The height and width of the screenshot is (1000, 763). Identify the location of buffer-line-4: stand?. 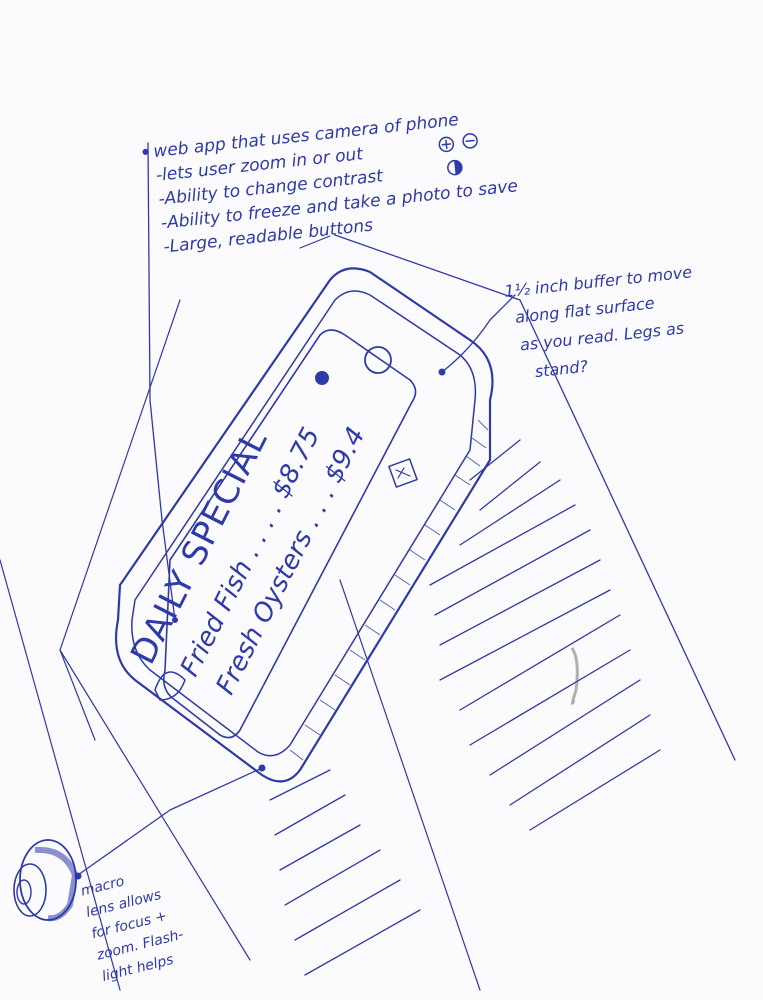
(561, 369).